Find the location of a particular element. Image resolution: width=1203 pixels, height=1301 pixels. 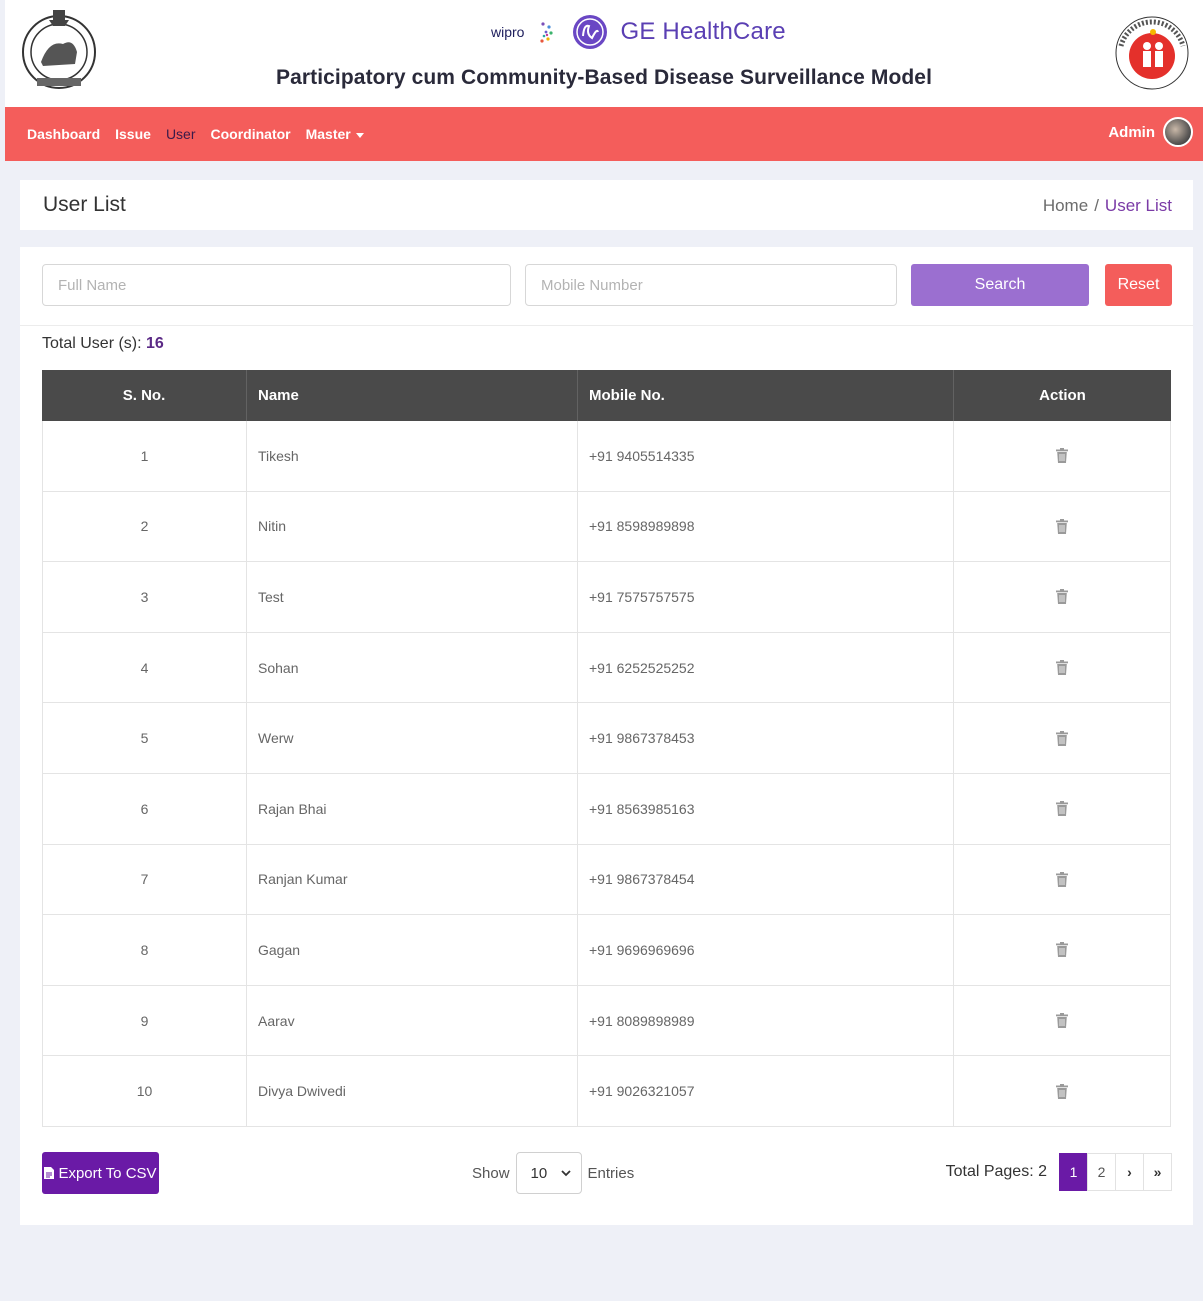

cell-sno: 6 is located at coordinates (145, 808).